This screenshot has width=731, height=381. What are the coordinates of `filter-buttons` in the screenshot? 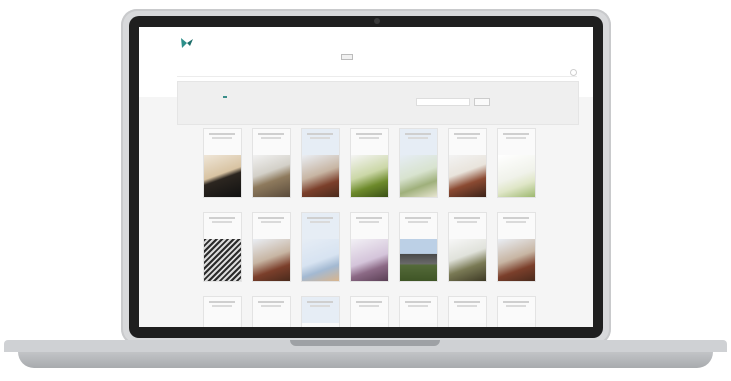 It's located at (205, 97).